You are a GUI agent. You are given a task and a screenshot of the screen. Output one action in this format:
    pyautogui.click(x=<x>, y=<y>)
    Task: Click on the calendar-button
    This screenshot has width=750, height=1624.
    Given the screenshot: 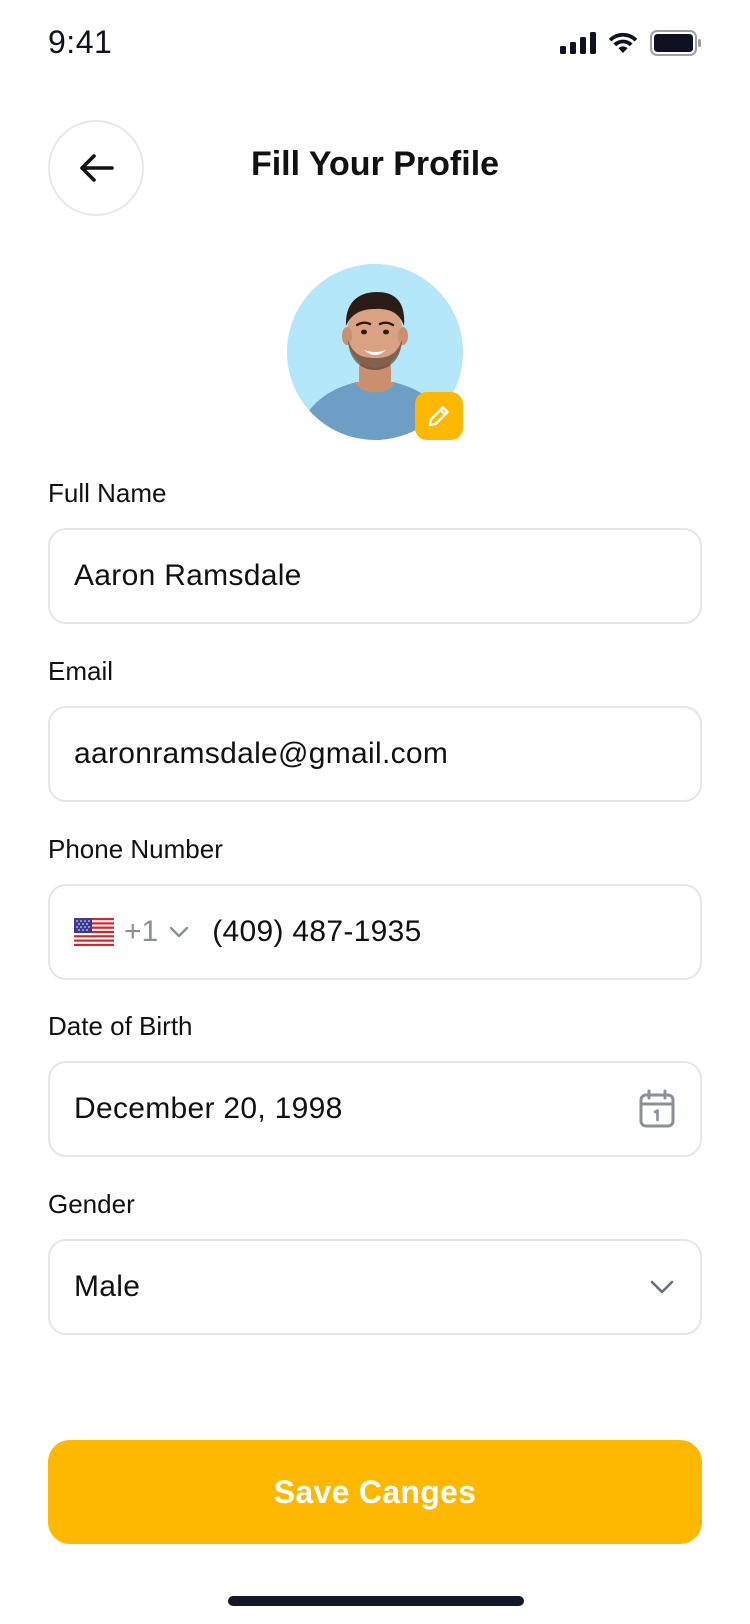 What is the action you would take?
    pyautogui.click(x=657, y=1109)
    